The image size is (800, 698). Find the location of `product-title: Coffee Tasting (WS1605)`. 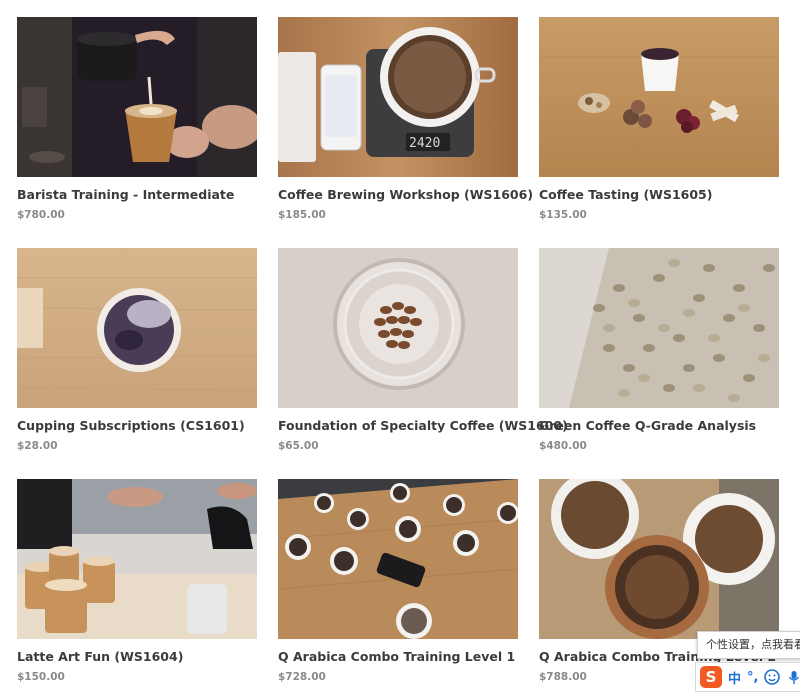

product-title: Coffee Tasting (WS1605) is located at coordinates (669, 194).